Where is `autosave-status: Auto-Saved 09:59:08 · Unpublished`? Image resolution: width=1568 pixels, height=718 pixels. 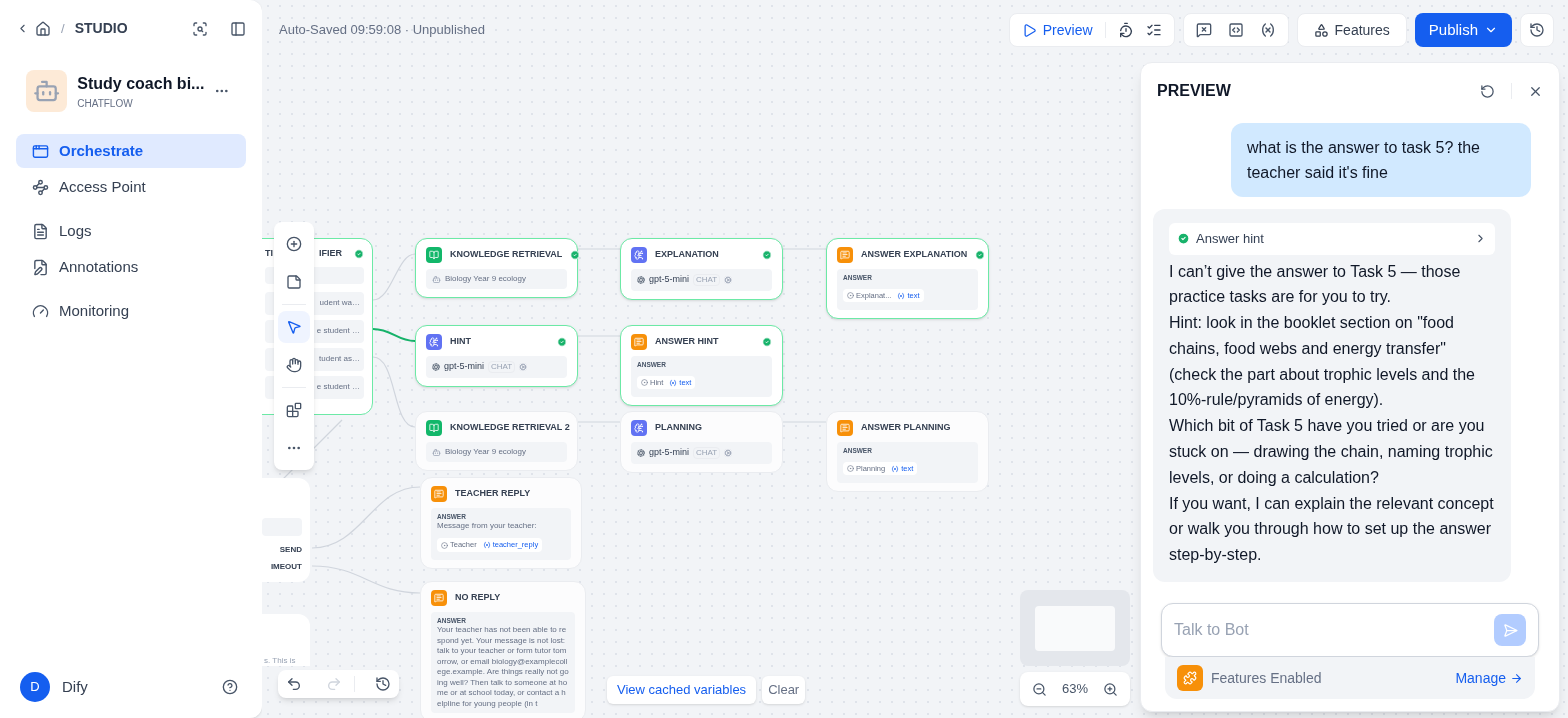
autosave-status: Auto-Saved 09:59:08 · Unpublished is located at coordinates (382, 30).